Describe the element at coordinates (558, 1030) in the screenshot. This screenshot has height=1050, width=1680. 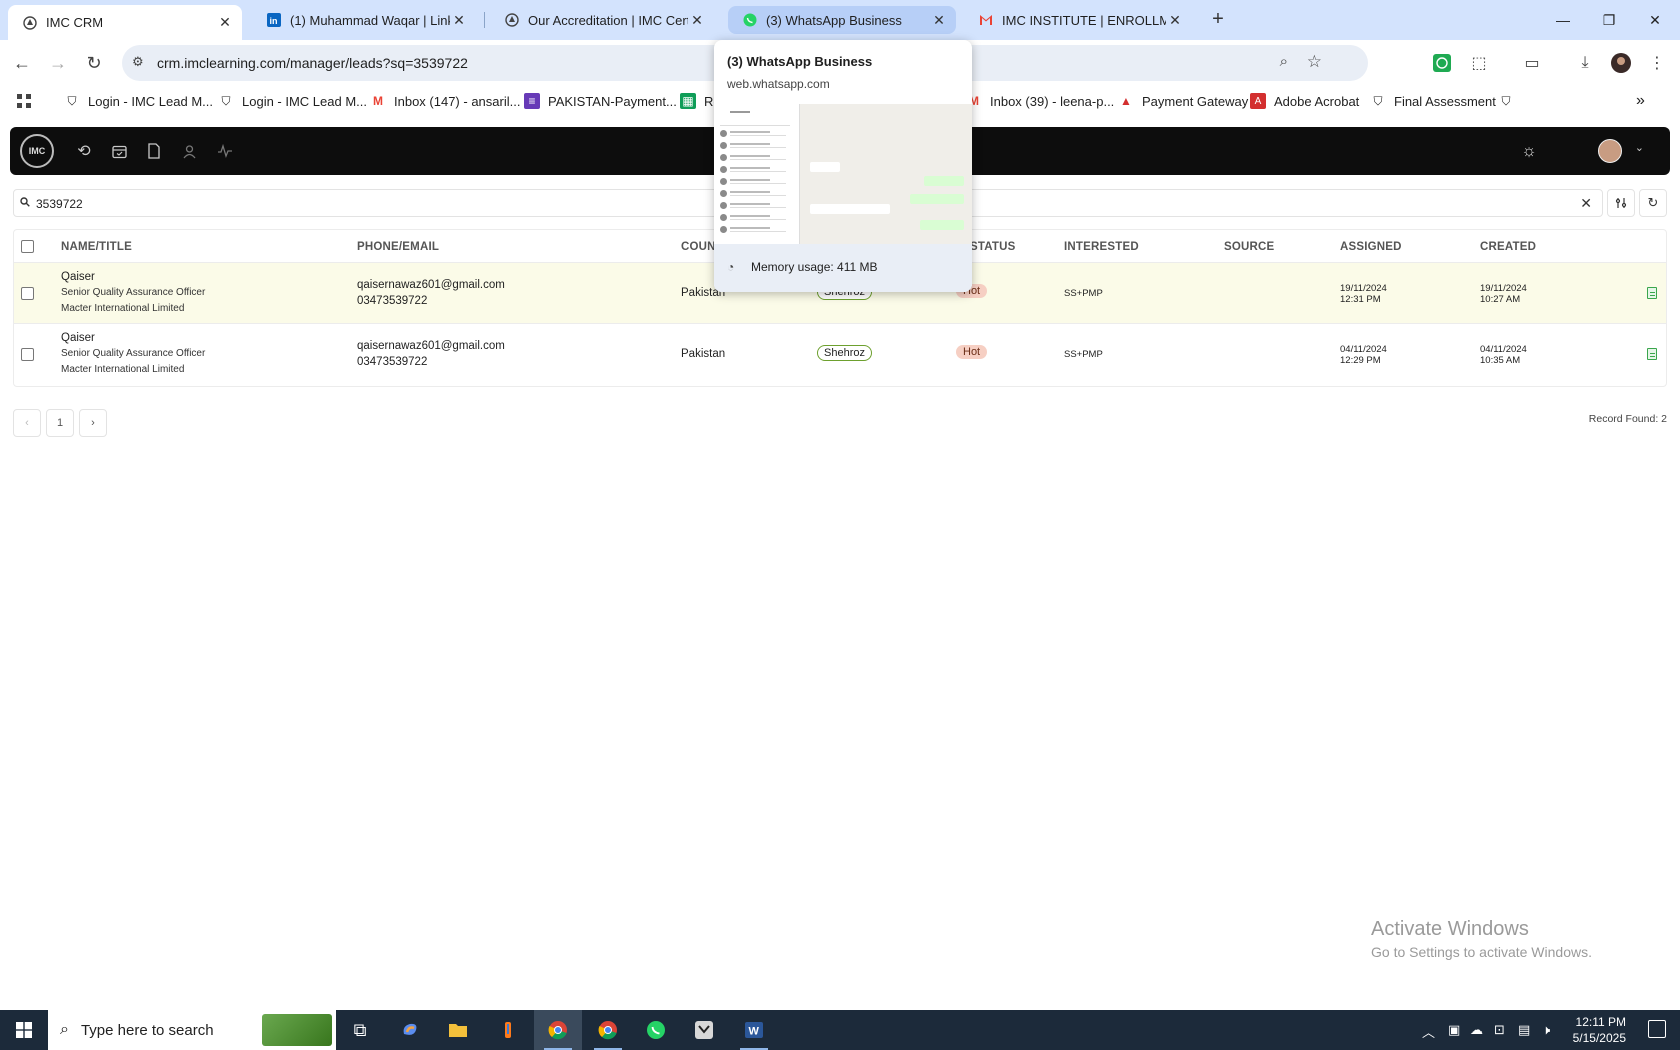
I see `chrome-icon` at that location.